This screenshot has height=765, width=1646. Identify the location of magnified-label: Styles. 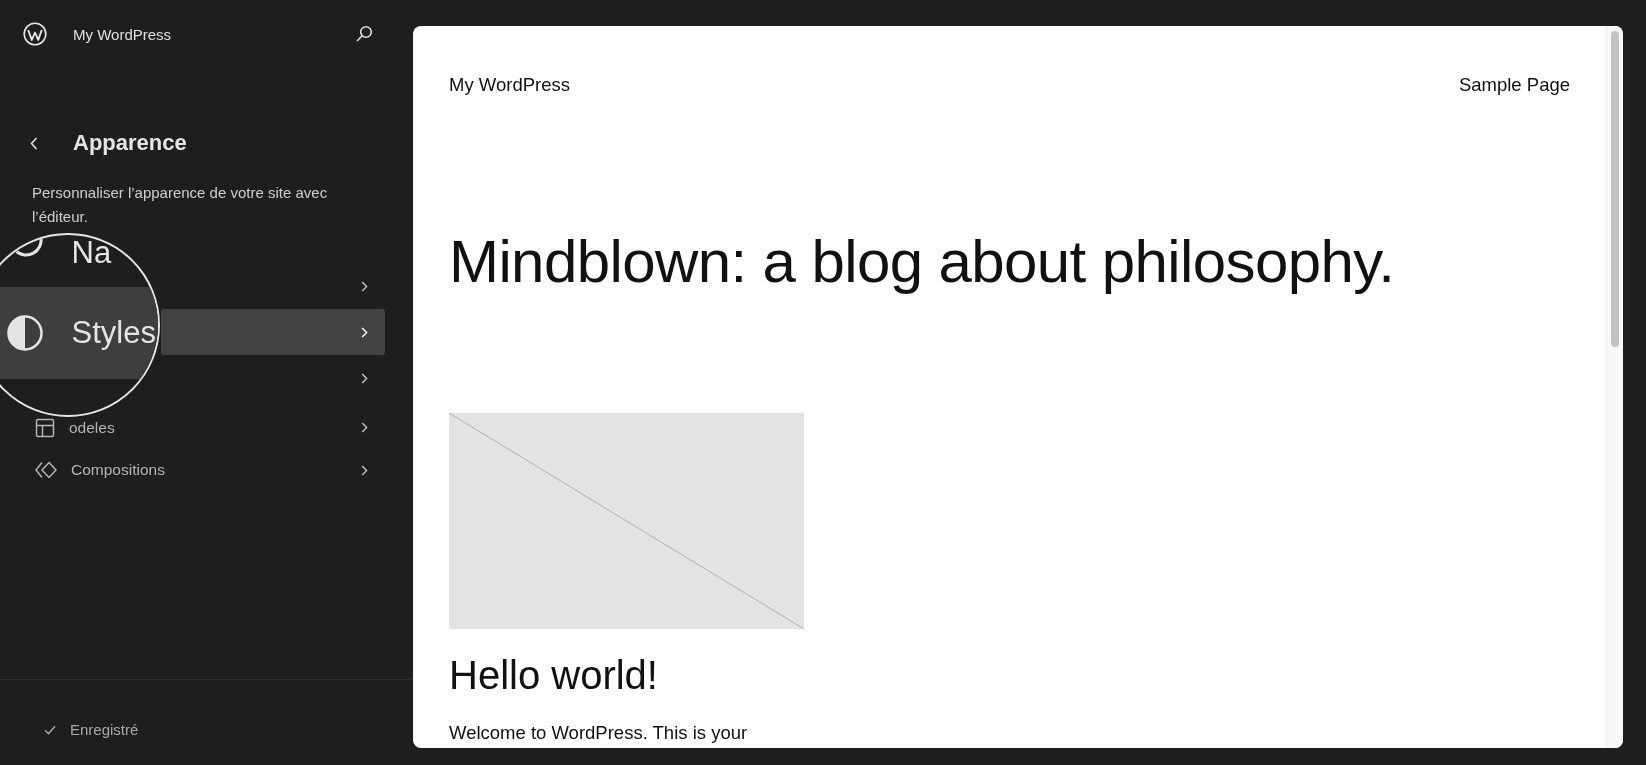
(113, 332).